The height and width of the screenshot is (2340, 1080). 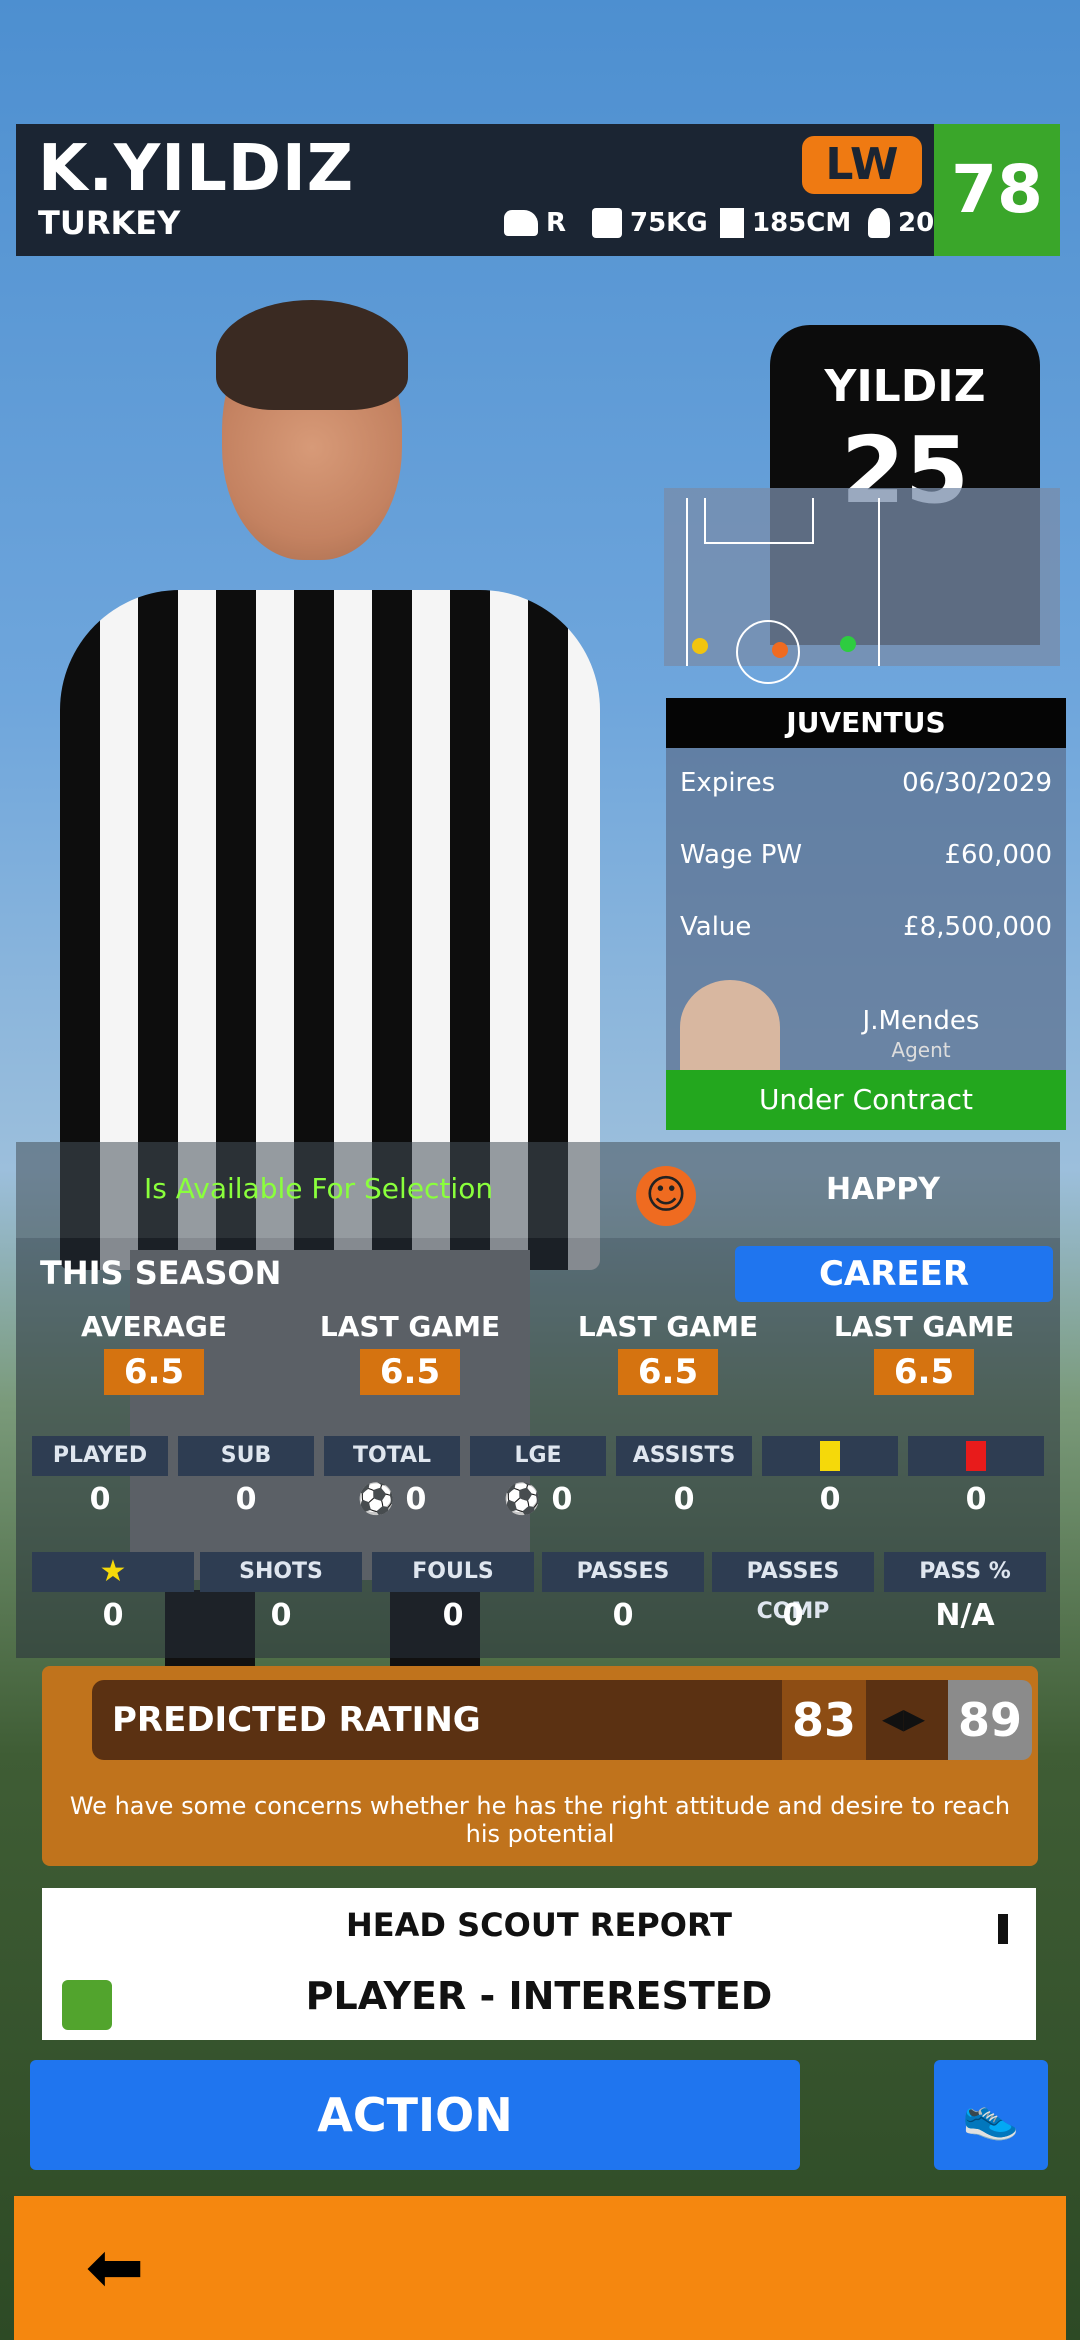 I want to click on stat-shots: SHOTS 0, so click(x=281, y=1592).